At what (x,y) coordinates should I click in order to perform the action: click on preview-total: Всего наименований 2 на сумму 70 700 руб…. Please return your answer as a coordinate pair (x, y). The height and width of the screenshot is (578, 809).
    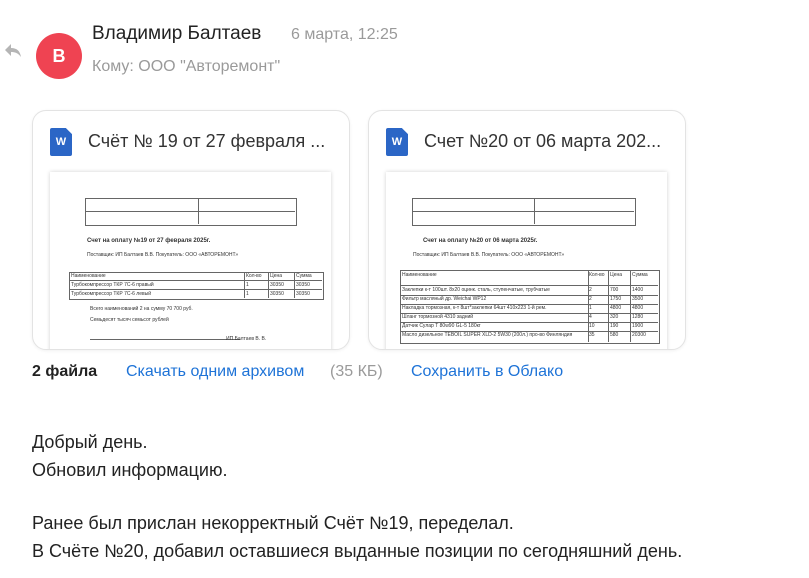
    Looking at the image, I should click on (141, 309).